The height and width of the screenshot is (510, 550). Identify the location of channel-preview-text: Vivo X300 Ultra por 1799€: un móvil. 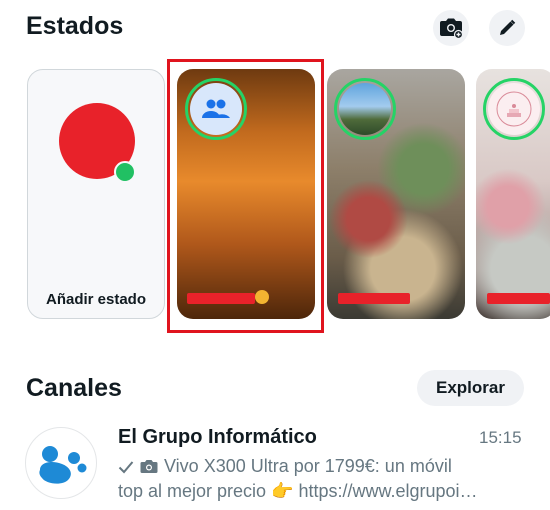
(308, 466).